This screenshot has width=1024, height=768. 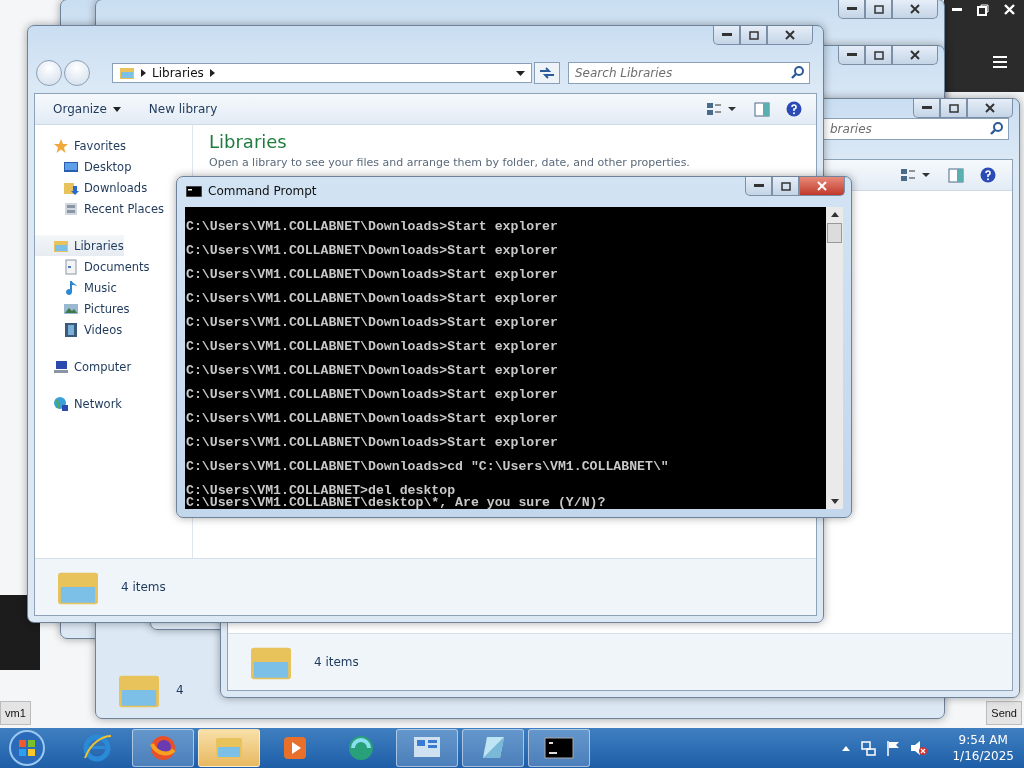 What do you see at coordinates (79, 403) in the screenshot?
I see `nav-item: Network` at bounding box center [79, 403].